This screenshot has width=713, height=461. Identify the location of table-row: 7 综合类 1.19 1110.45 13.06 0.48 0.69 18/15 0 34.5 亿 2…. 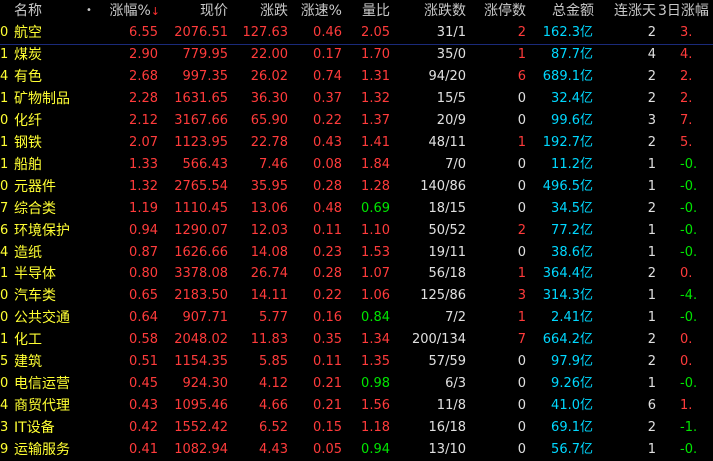
(356, 209).